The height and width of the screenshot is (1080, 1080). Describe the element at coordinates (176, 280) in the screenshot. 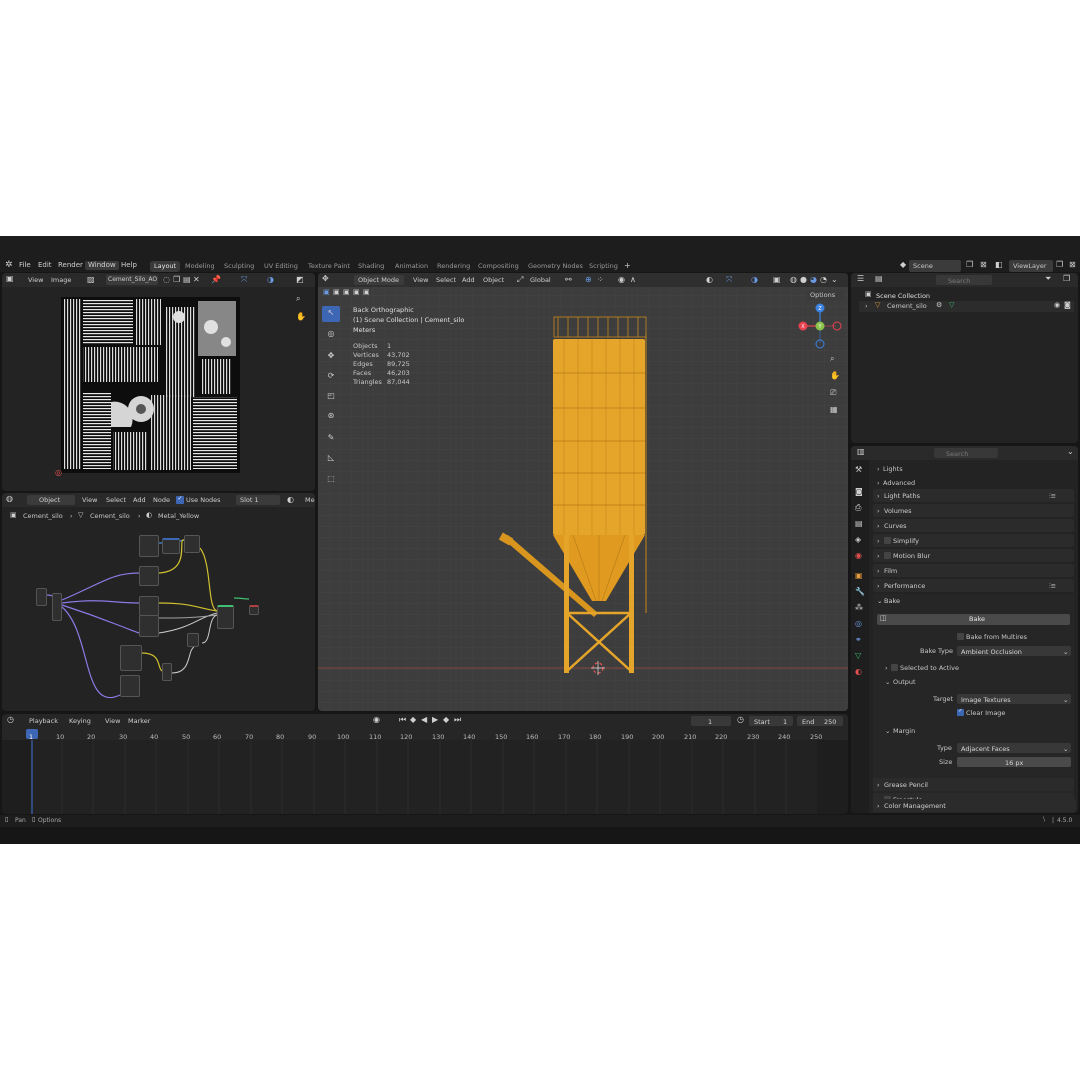

I see `new-image-icon: ❐` at that location.